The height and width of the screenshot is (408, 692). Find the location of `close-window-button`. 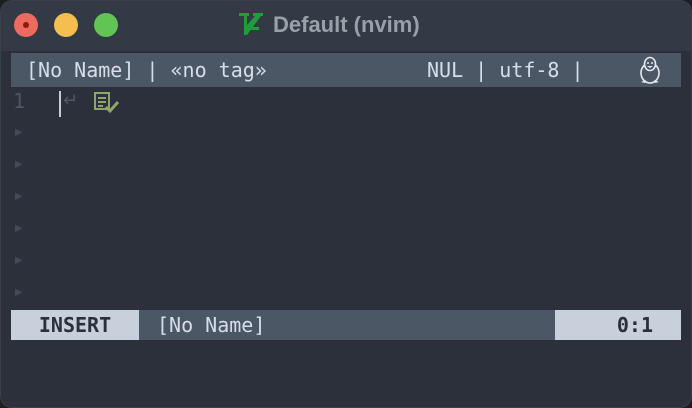

close-window-button is located at coordinates (26, 25).